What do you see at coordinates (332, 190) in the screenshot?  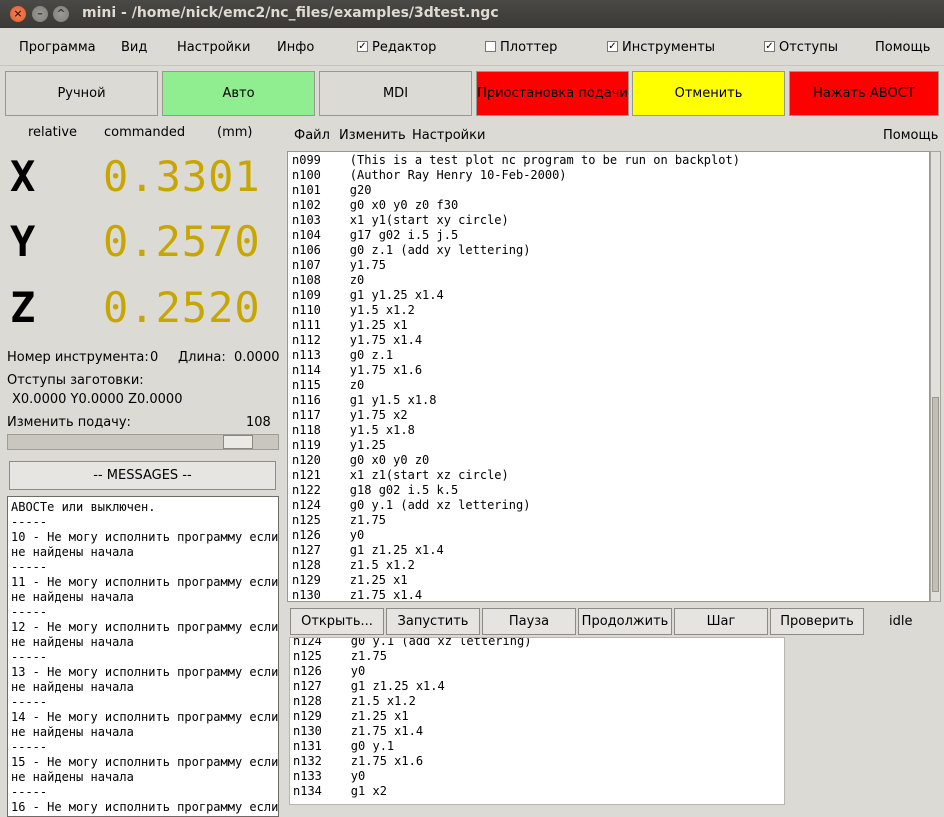 I see `gcode-line: n101 g20` at bounding box center [332, 190].